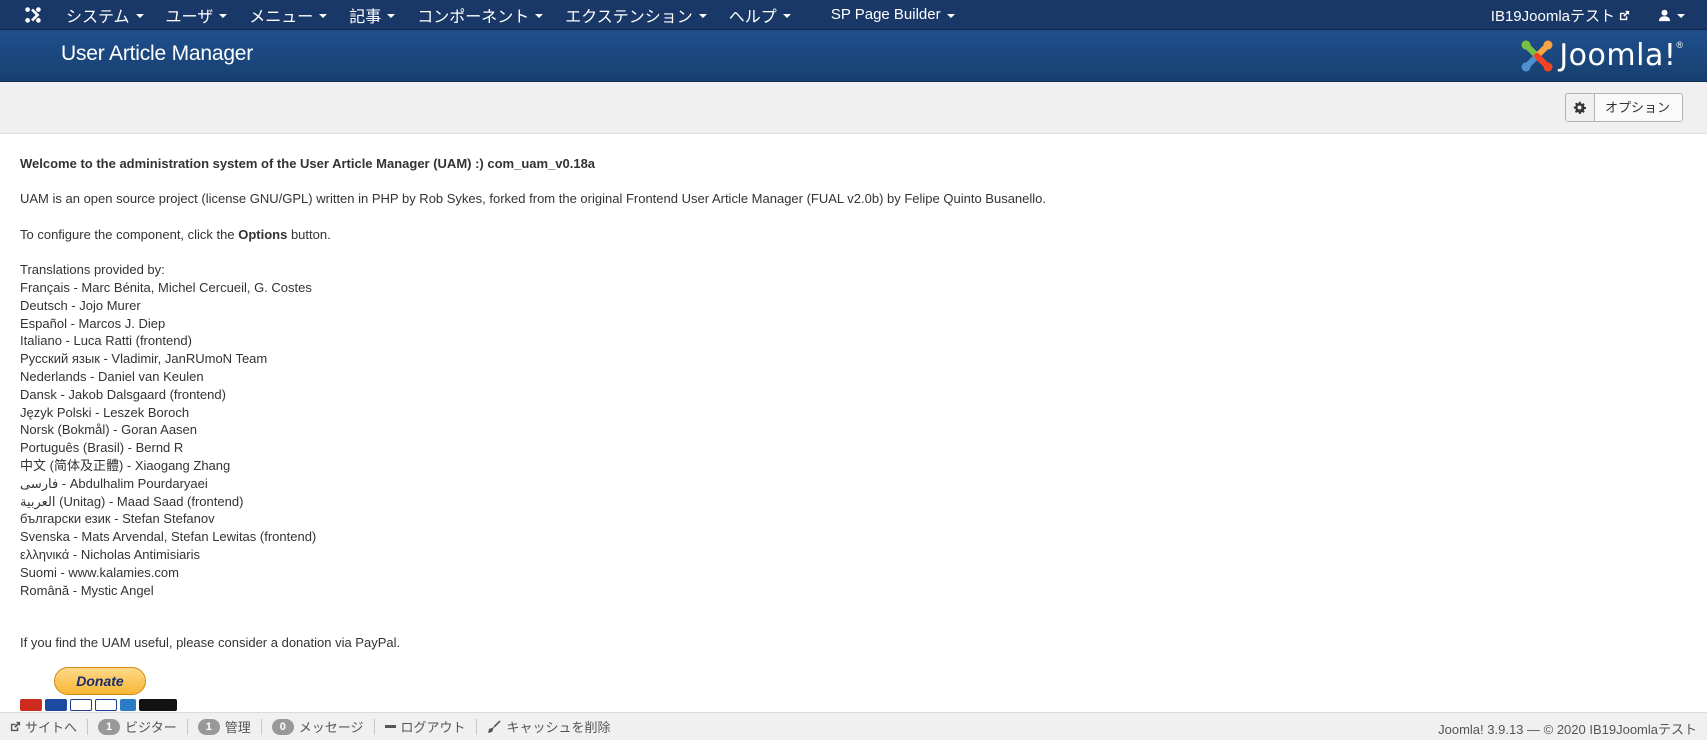 Image resolution: width=1707 pixels, height=740 pixels. Describe the element at coordinates (81, 705) in the screenshot. I see `visa-icon` at that location.